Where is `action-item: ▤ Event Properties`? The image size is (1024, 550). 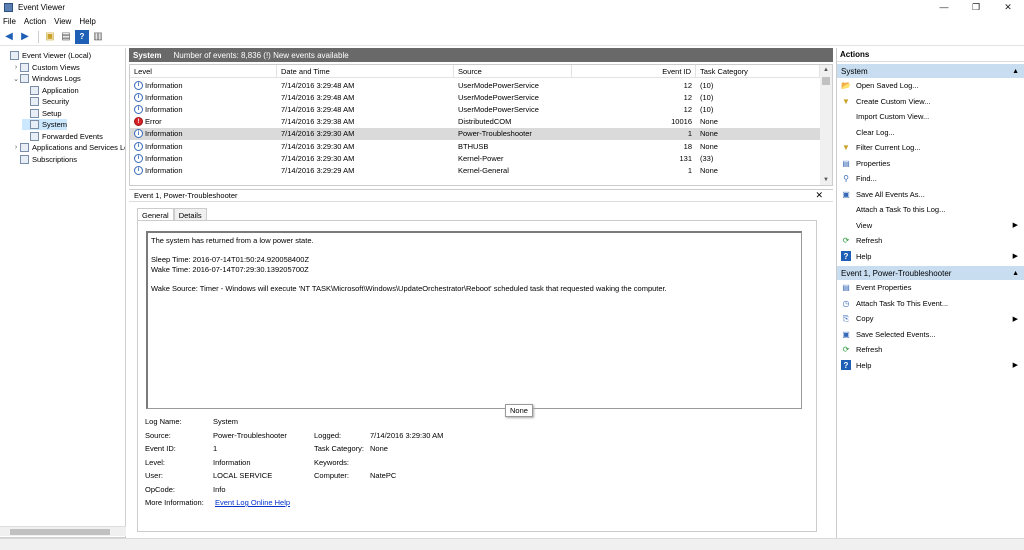
action-item: ▤ Event Properties is located at coordinates (930, 288).